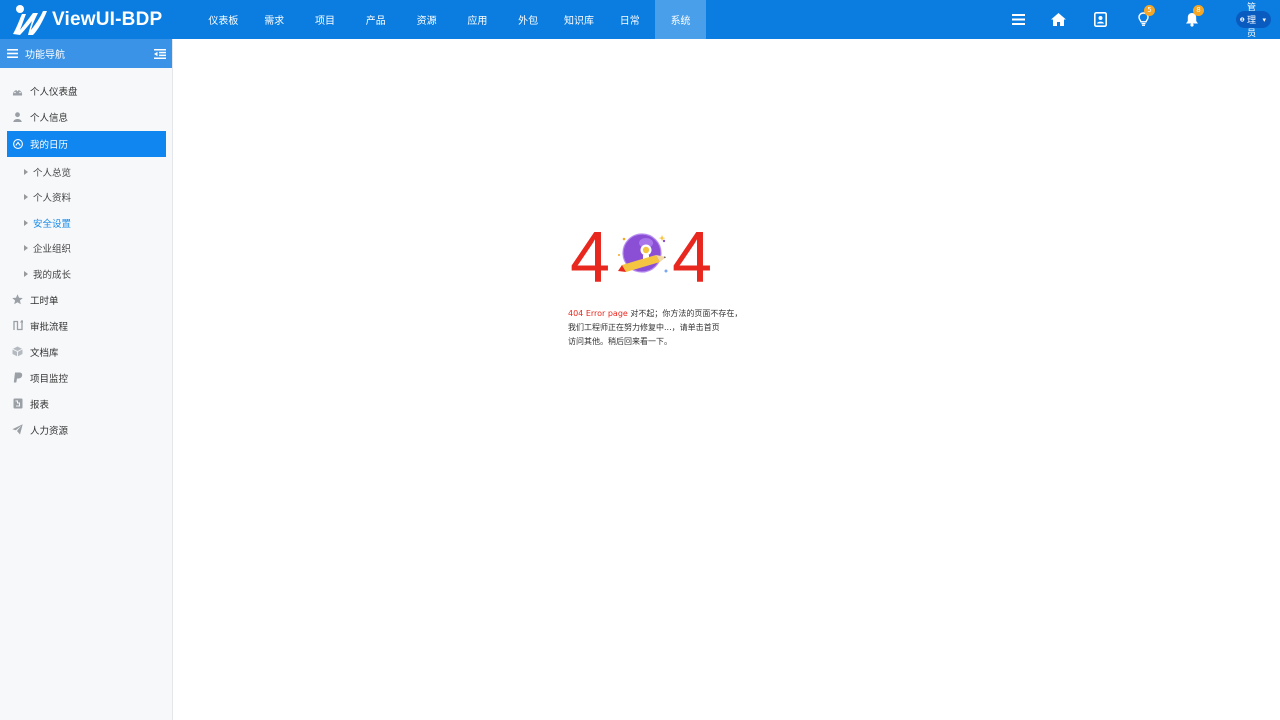 The image size is (1280, 720). What do you see at coordinates (86, 91) in the screenshot?
I see `sidebar-item-personal-dashboard: 个人仪表盘` at bounding box center [86, 91].